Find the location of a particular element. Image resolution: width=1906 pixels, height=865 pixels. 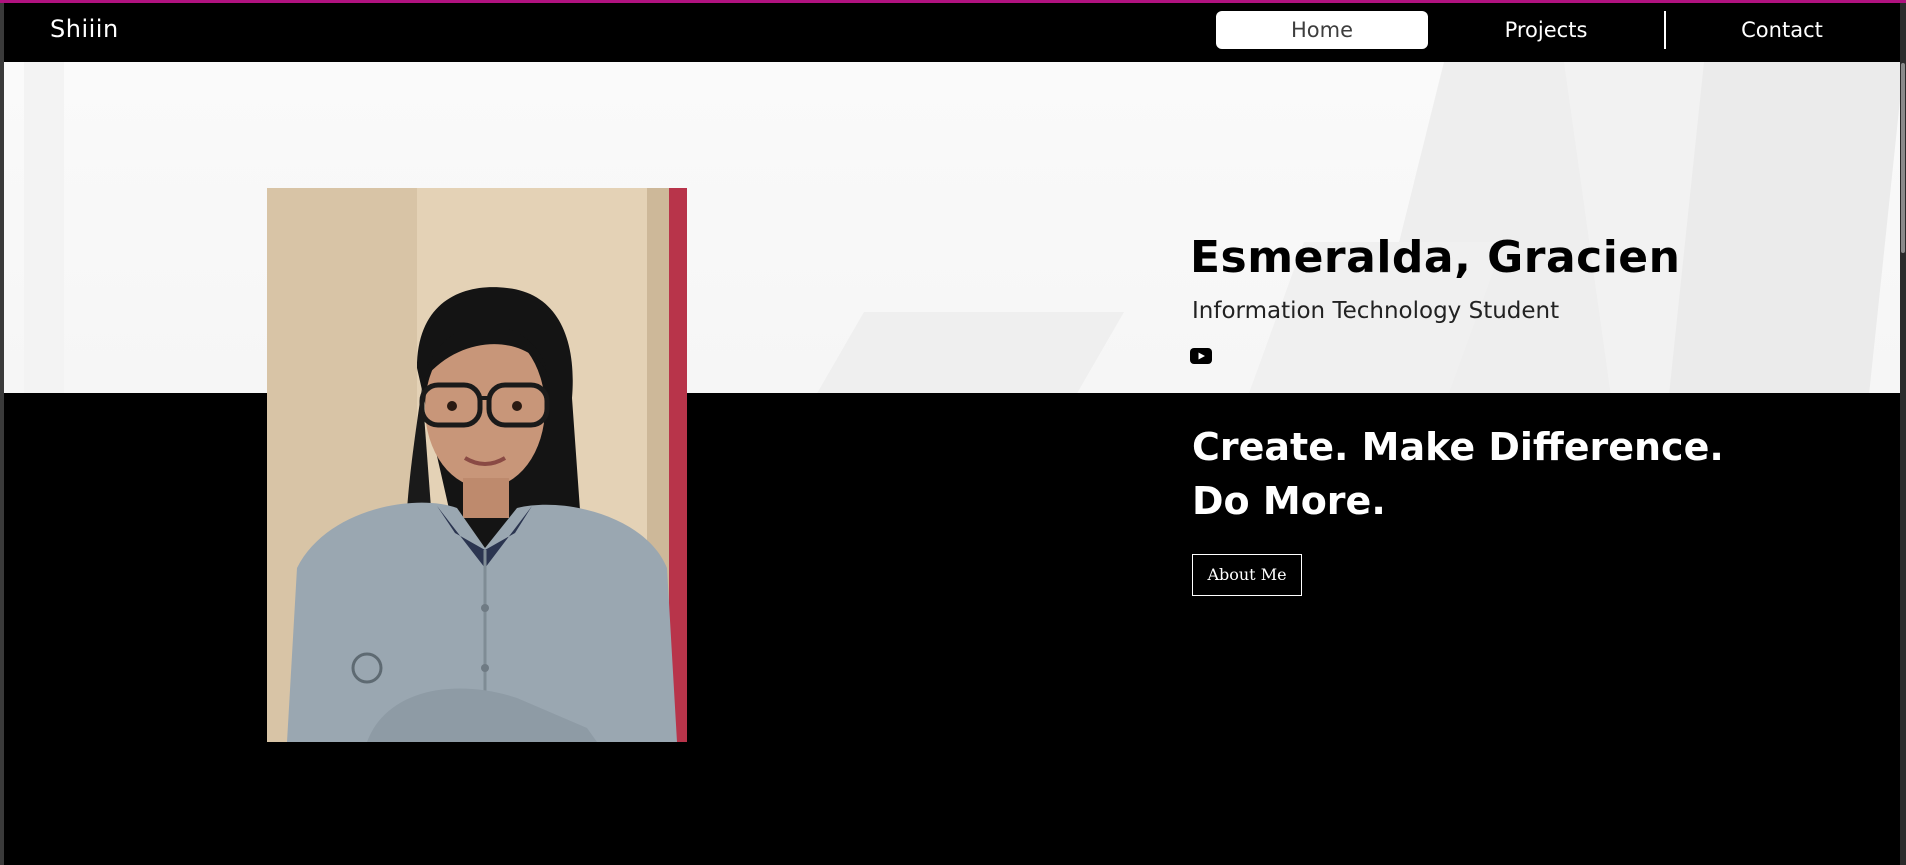

site-logo: Shiiin is located at coordinates (84, 29).